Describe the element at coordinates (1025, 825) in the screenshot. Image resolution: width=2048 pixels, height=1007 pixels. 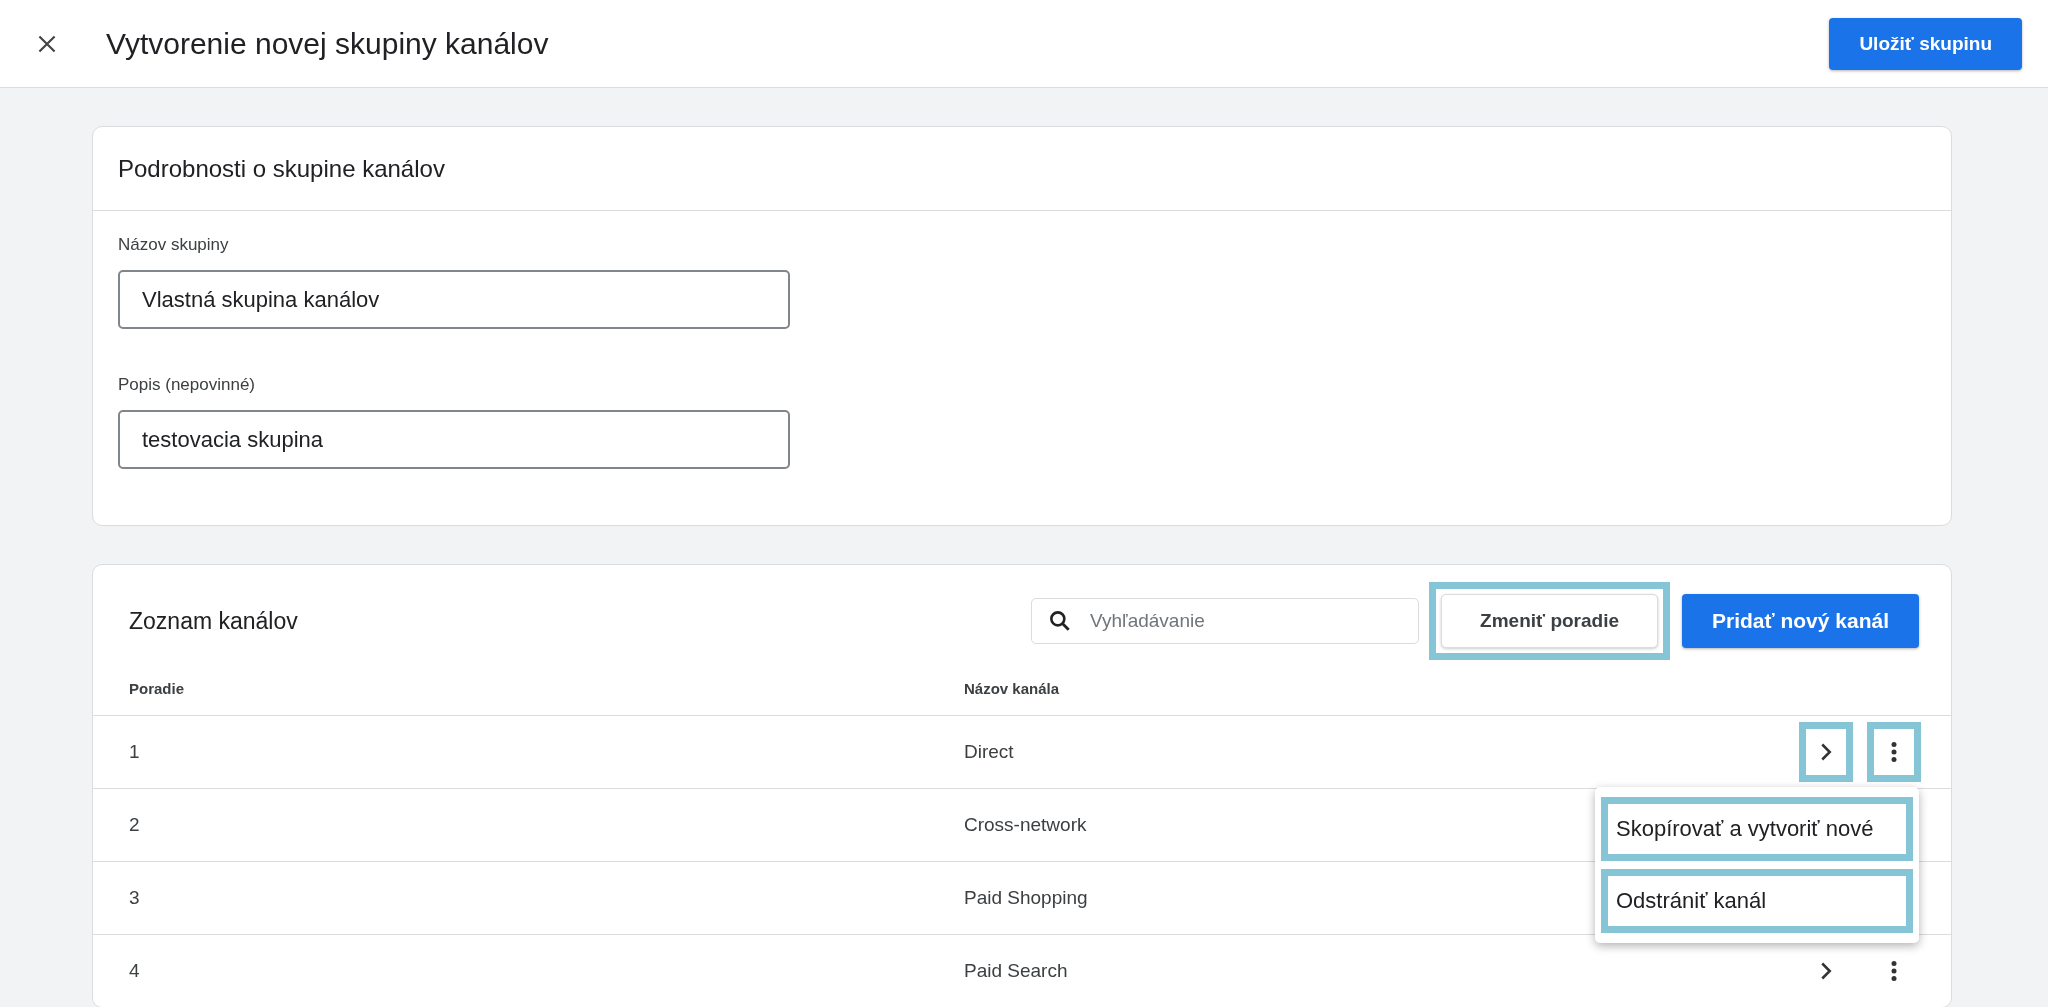
I see `table-cell: Cross-network` at that location.